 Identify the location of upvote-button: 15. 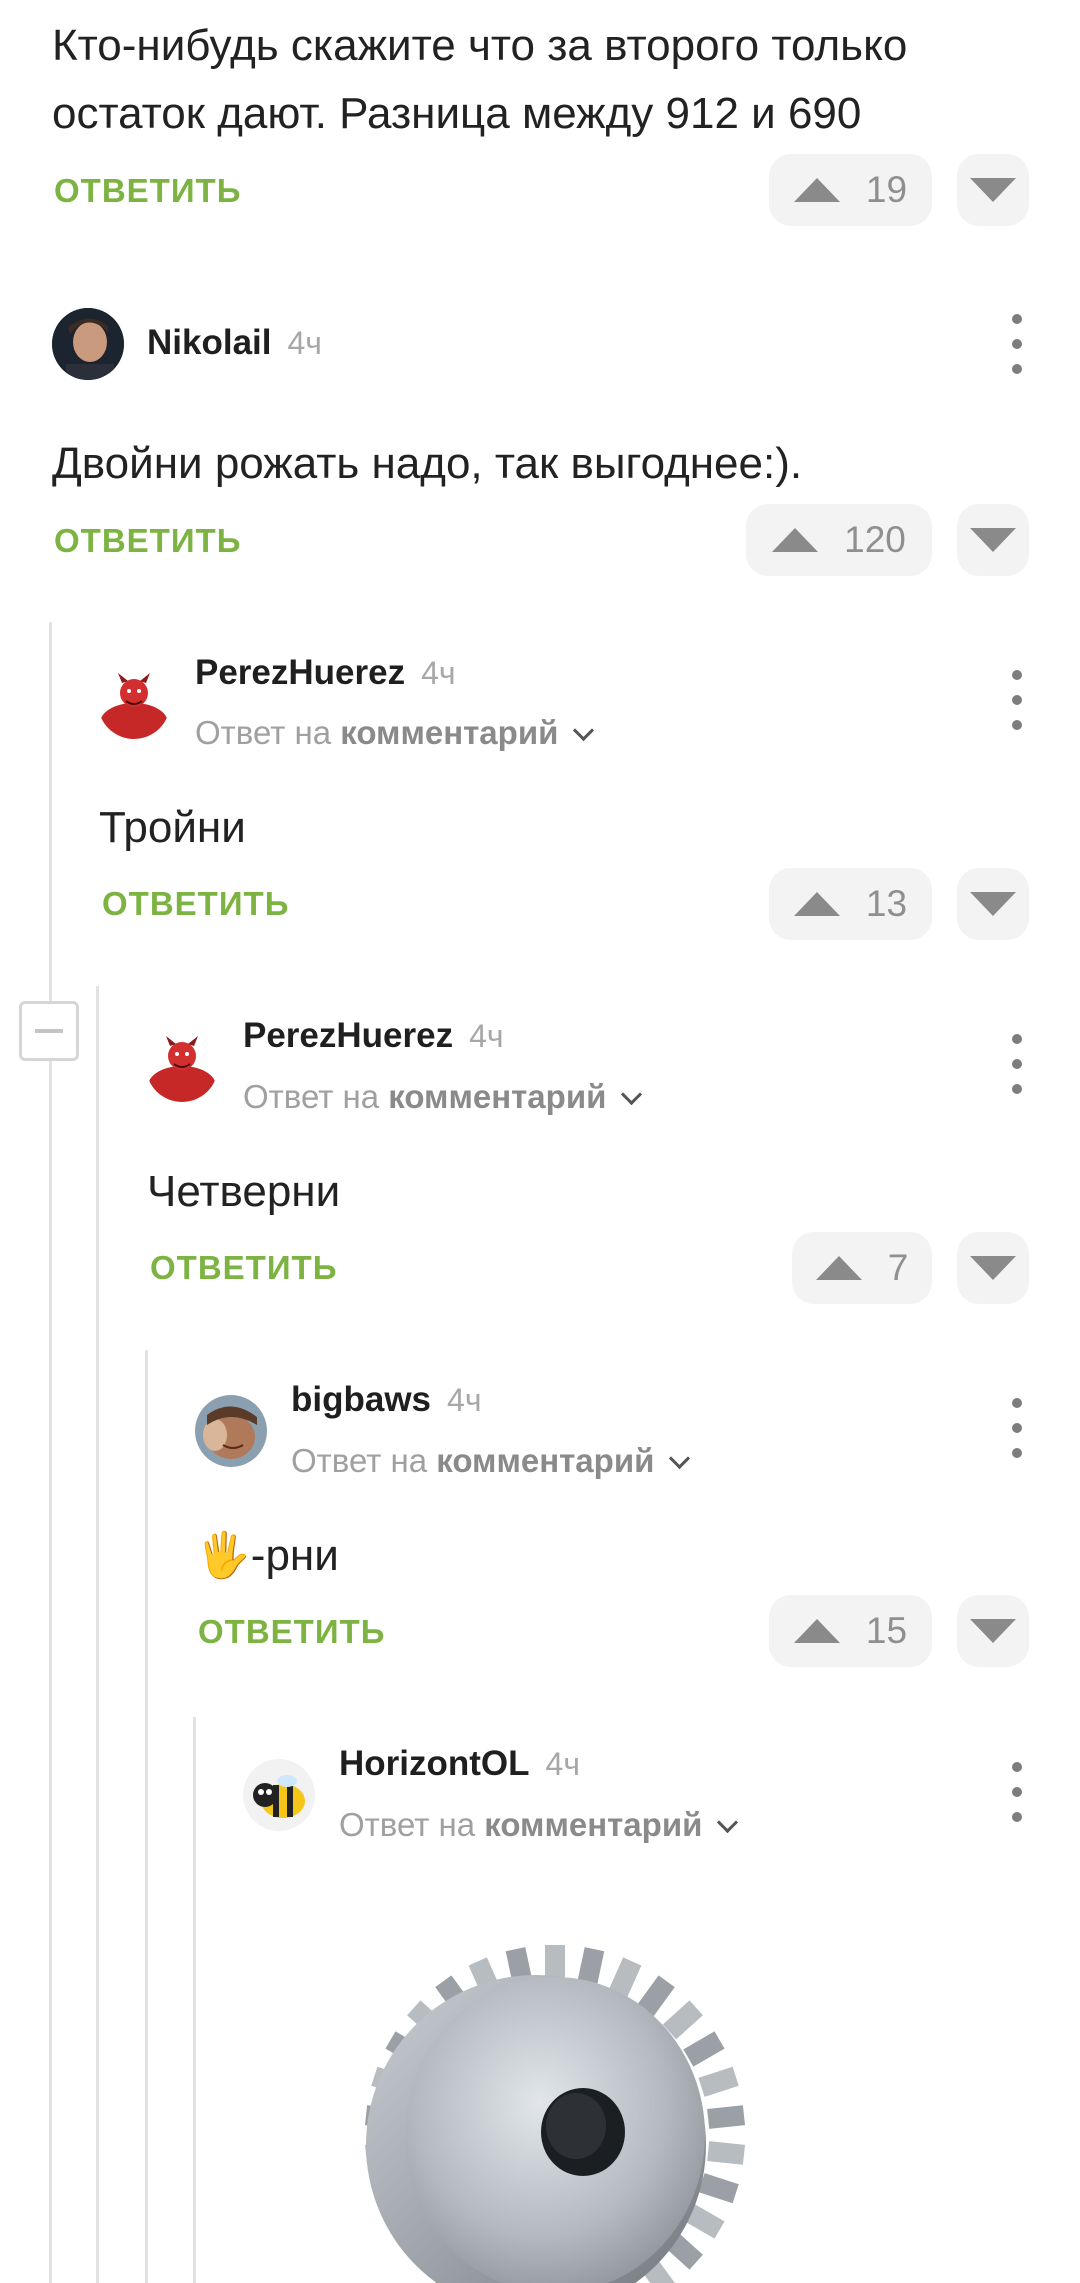
(850, 1631).